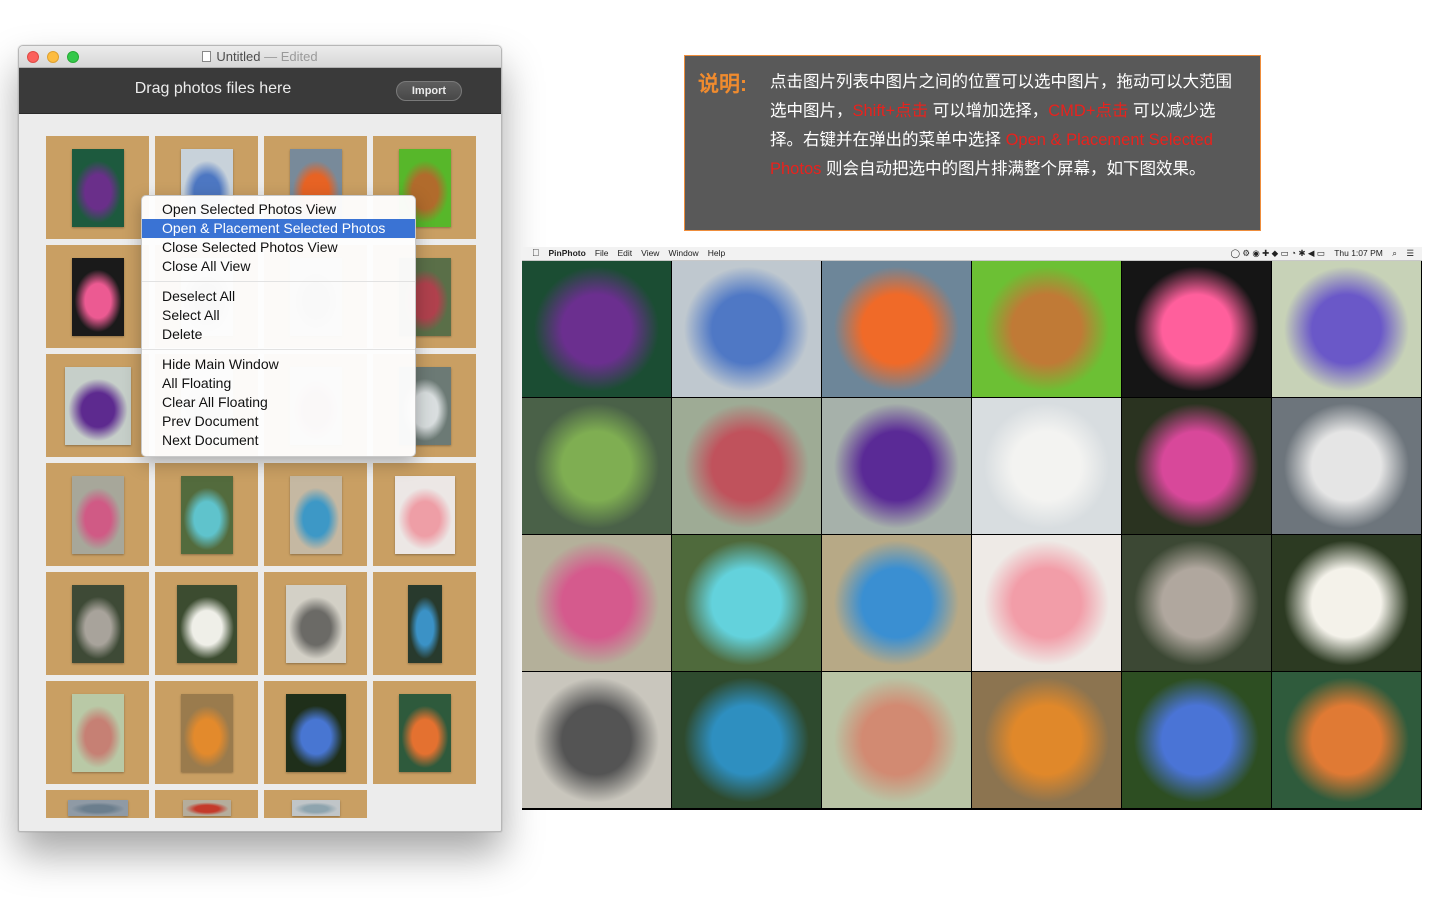 The image size is (1440, 900). Describe the element at coordinates (1394, 253) in the screenshot. I see `spotlight-icon: ⌕` at that location.